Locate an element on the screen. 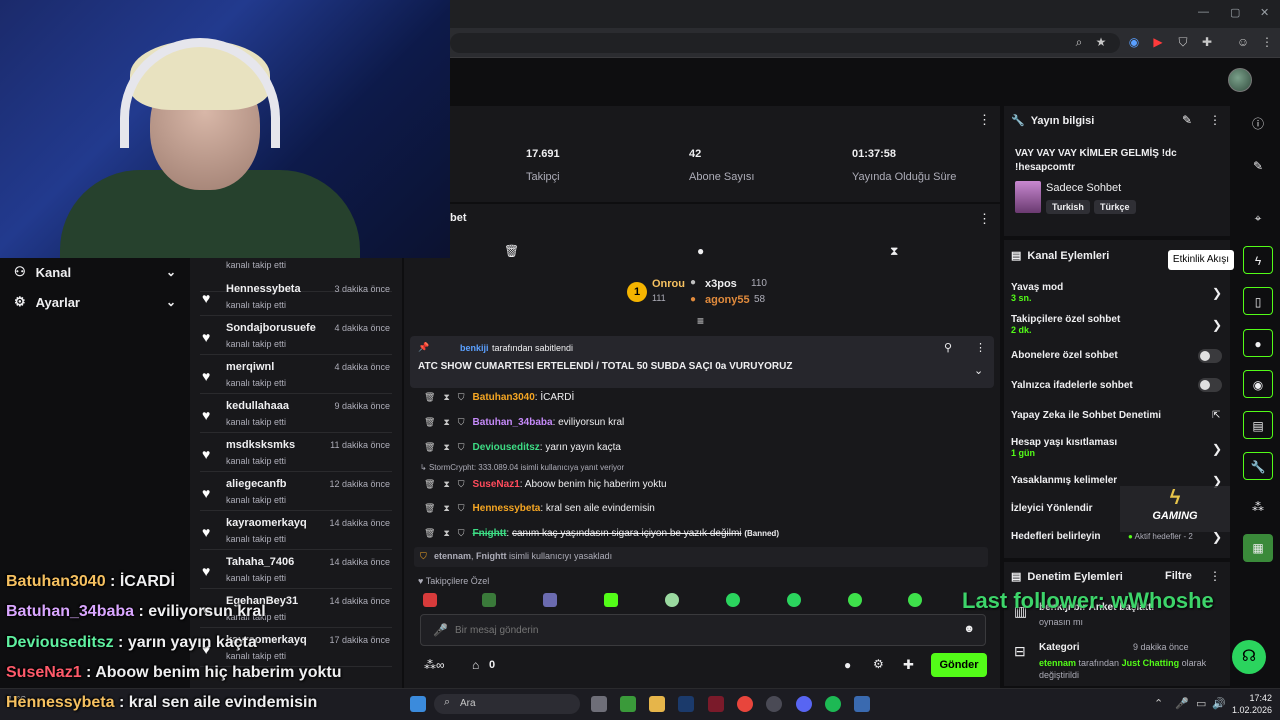 The image size is (1280, 720). focus-icon: ⌖ is located at coordinates (1258, 218).